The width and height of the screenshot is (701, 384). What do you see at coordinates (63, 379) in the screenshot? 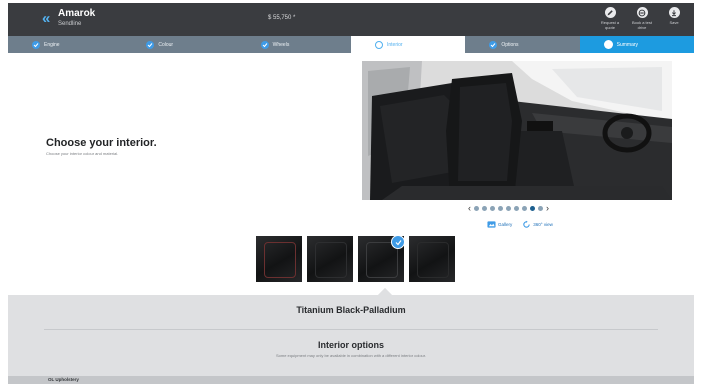
I see `upholstery-label: OL Upholstery` at bounding box center [63, 379].